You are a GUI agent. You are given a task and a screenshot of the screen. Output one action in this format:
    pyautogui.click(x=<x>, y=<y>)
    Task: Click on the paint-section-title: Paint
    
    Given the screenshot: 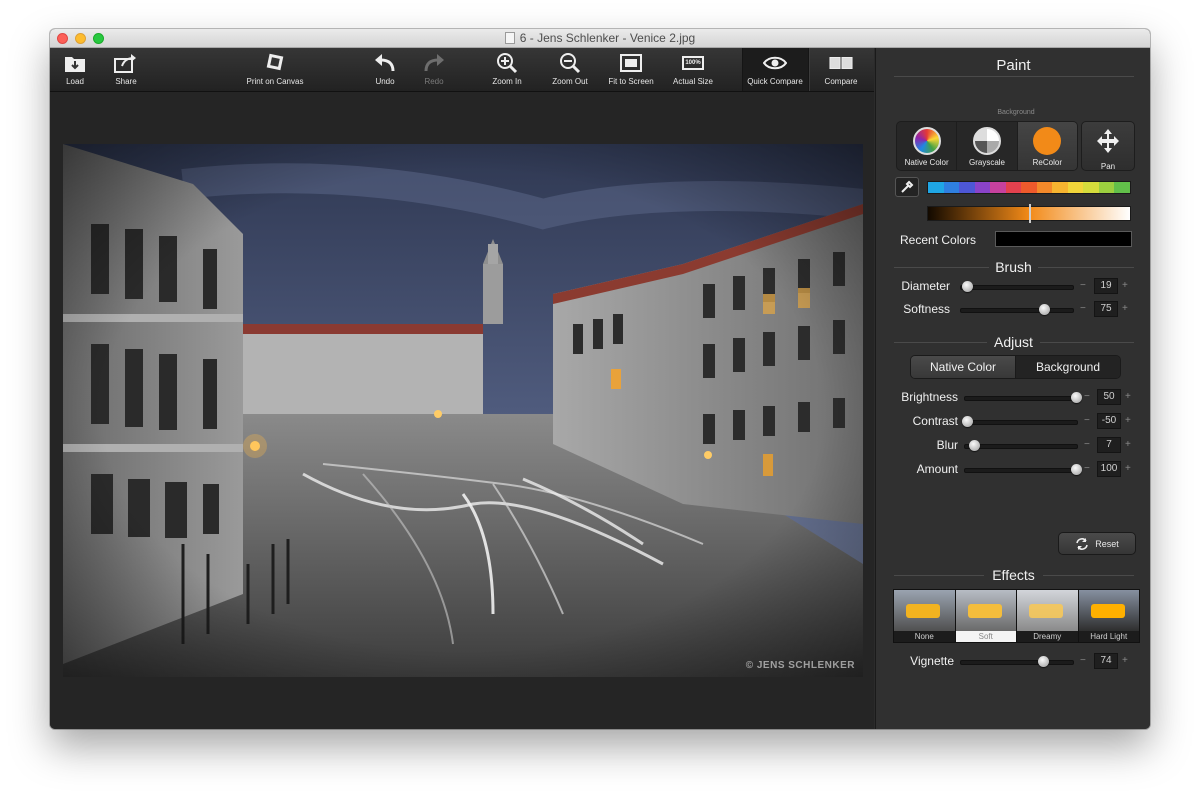 What is the action you would take?
    pyautogui.click(x=1013, y=65)
    